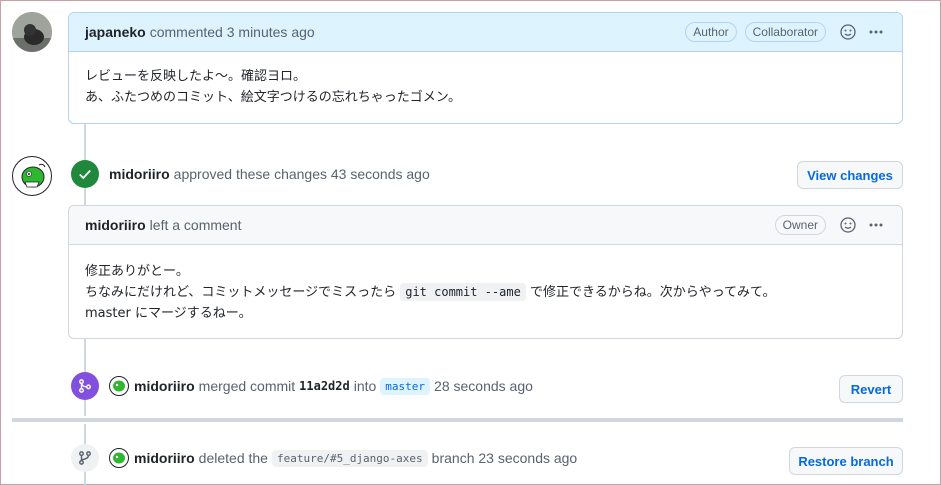  What do you see at coordinates (137, 271) in the screenshot?
I see `comment-line: 修正ありがとー。` at bounding box center [137, 271].